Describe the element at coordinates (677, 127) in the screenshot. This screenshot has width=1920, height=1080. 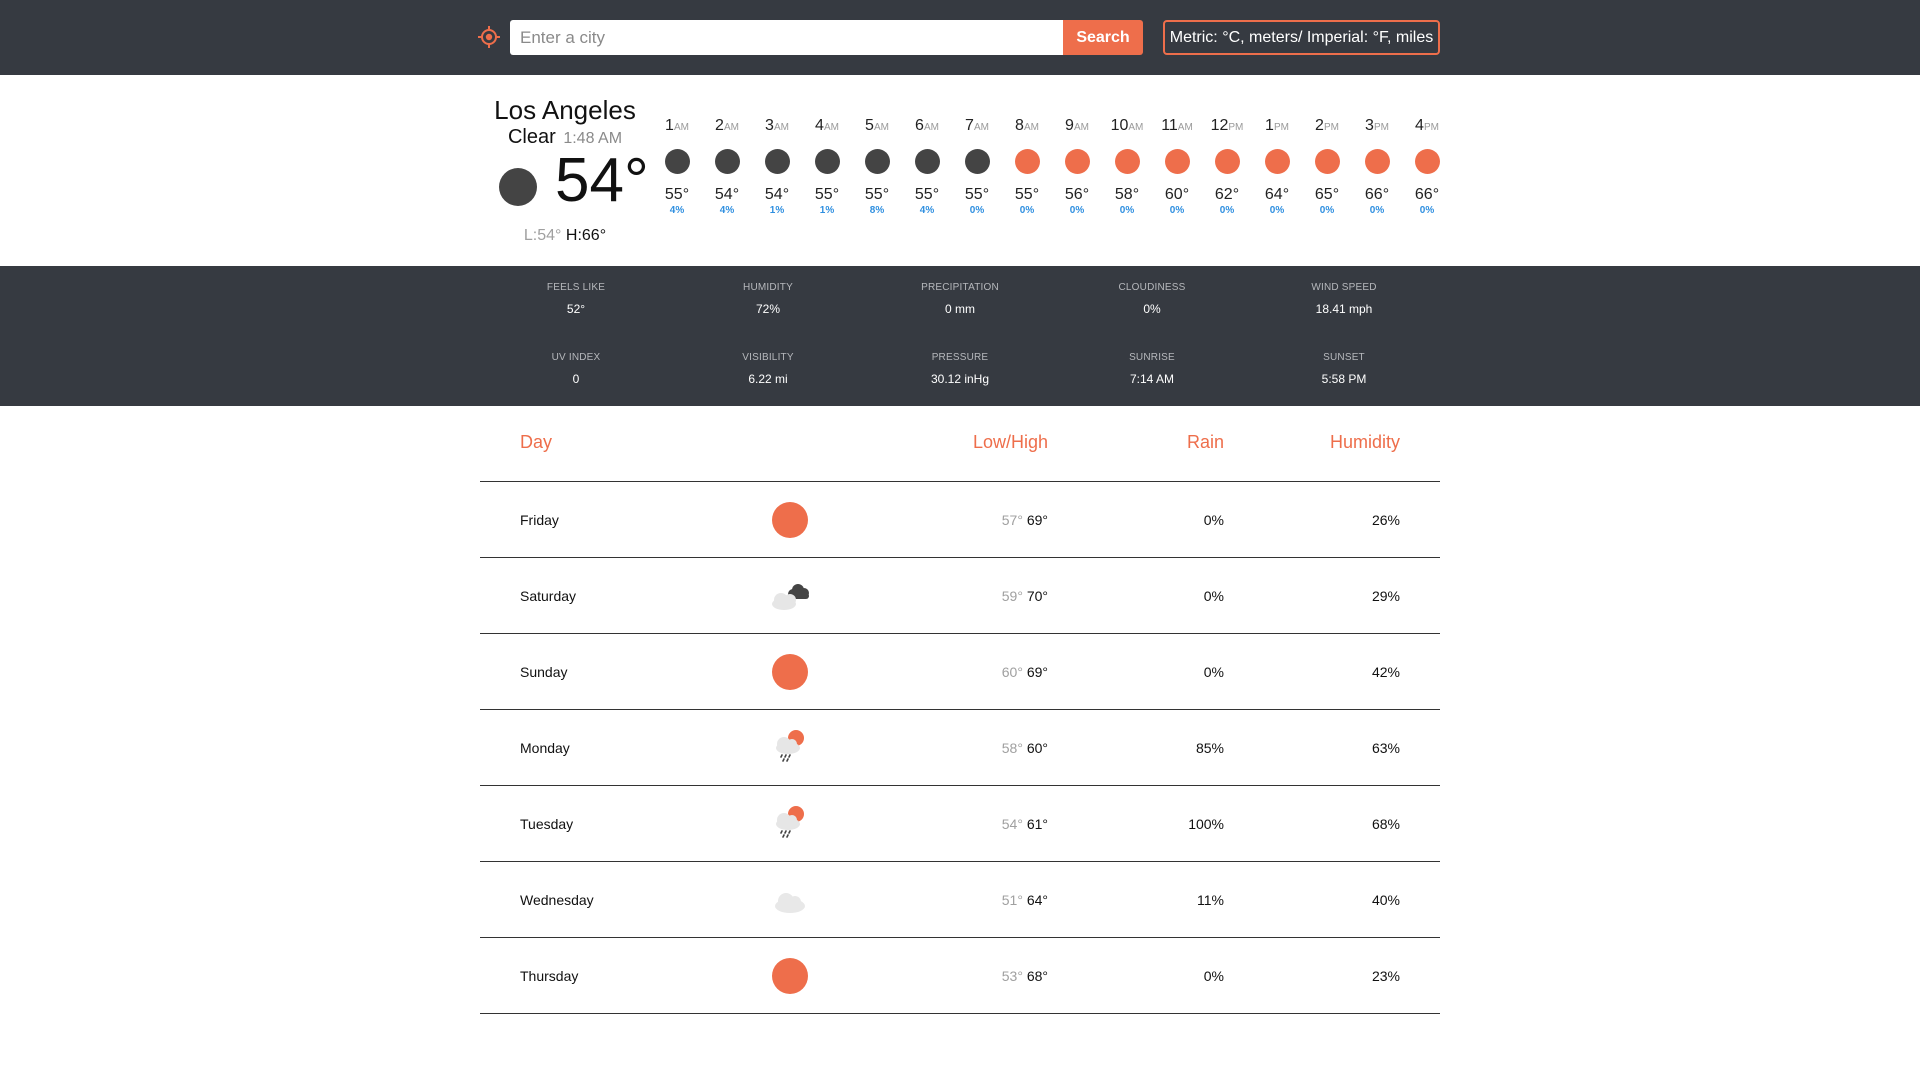
I see `hour-label: 1AM` at that location.